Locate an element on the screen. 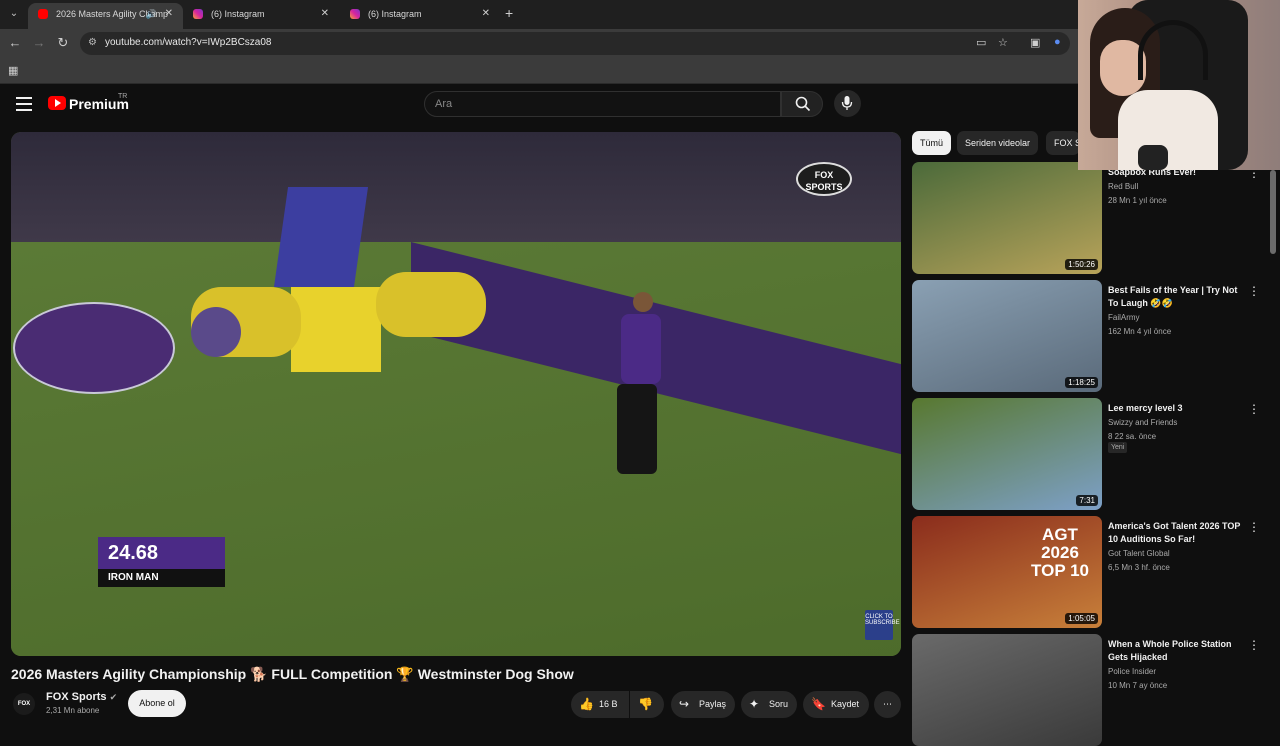 This screenshot has width=1280, height=746. recommendation-channel: Police Insider is located at coordinates (1132, 671).